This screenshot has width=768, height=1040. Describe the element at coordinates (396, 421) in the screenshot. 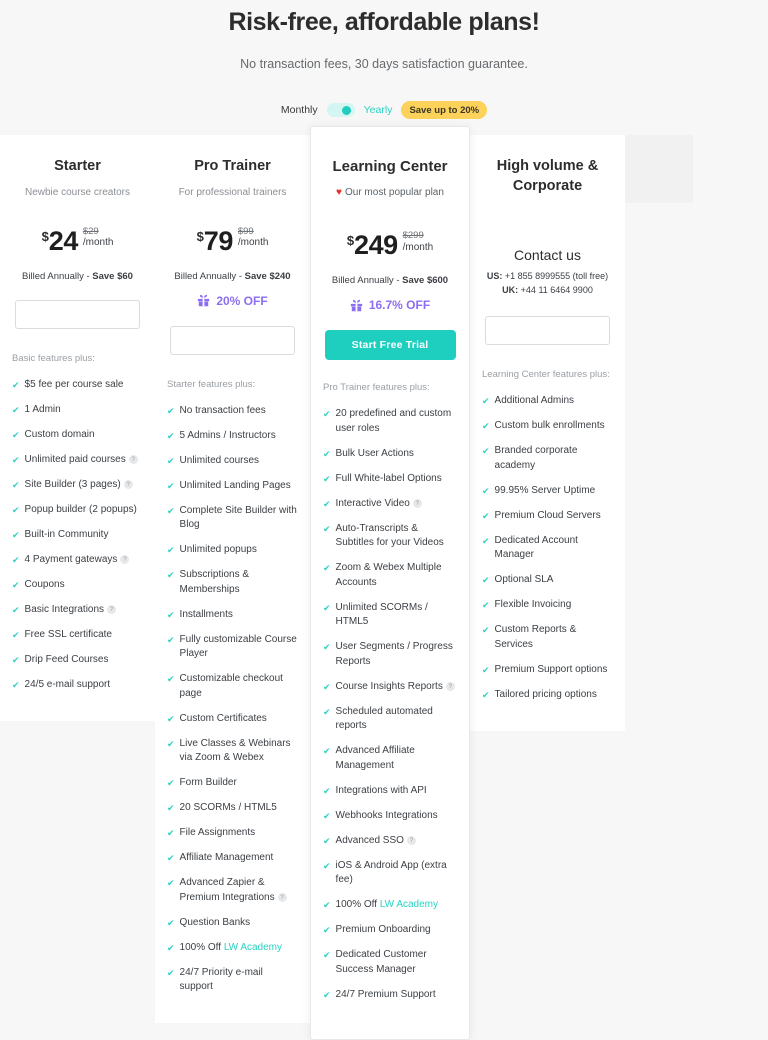

I see `feature-label: 20 predefined and custom user roles` at that location.